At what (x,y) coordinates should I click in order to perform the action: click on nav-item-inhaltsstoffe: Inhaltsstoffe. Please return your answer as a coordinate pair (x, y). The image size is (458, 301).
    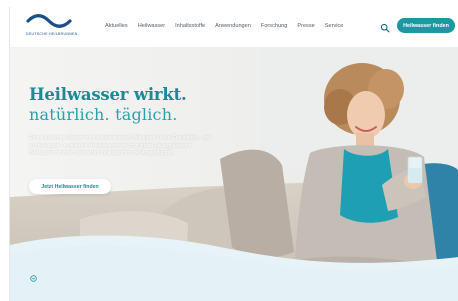
    Looking at the image, I should click on (190, 26).